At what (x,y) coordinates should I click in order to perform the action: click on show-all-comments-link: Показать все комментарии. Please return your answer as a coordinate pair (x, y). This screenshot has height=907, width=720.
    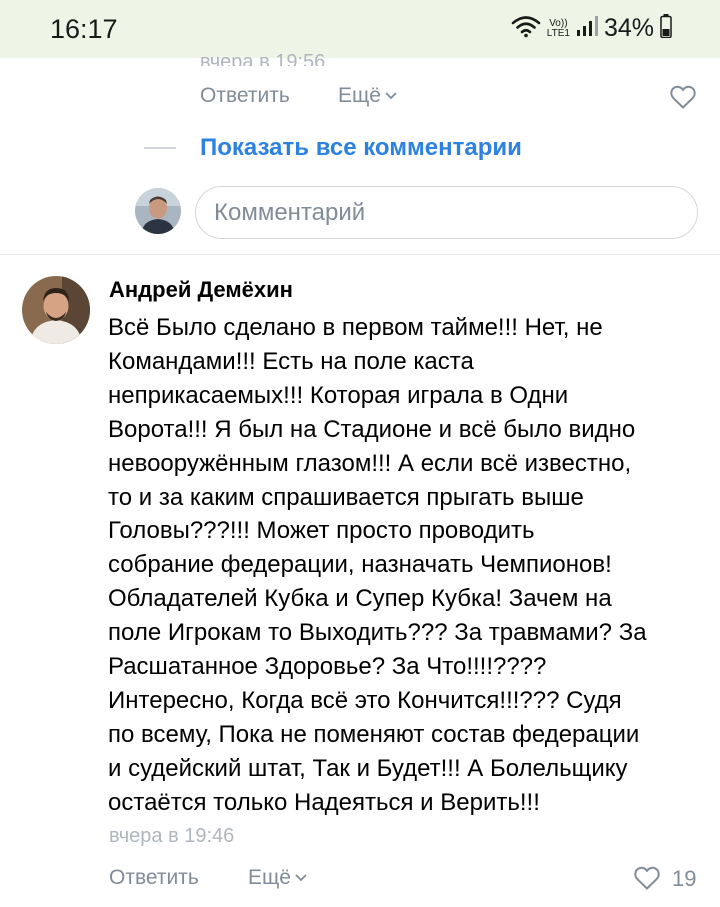
    Looking at the image, I should click on (361, 148).